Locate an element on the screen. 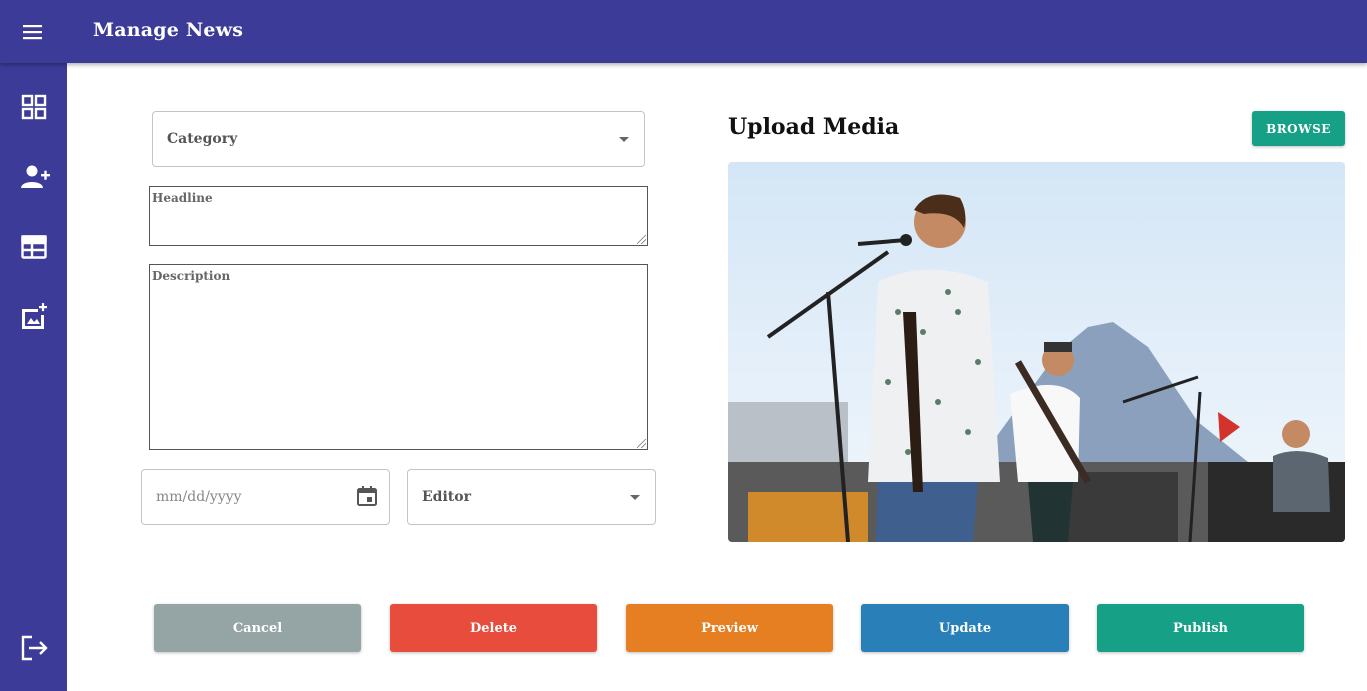  update-button: Update is located at coordinates (965, 628).